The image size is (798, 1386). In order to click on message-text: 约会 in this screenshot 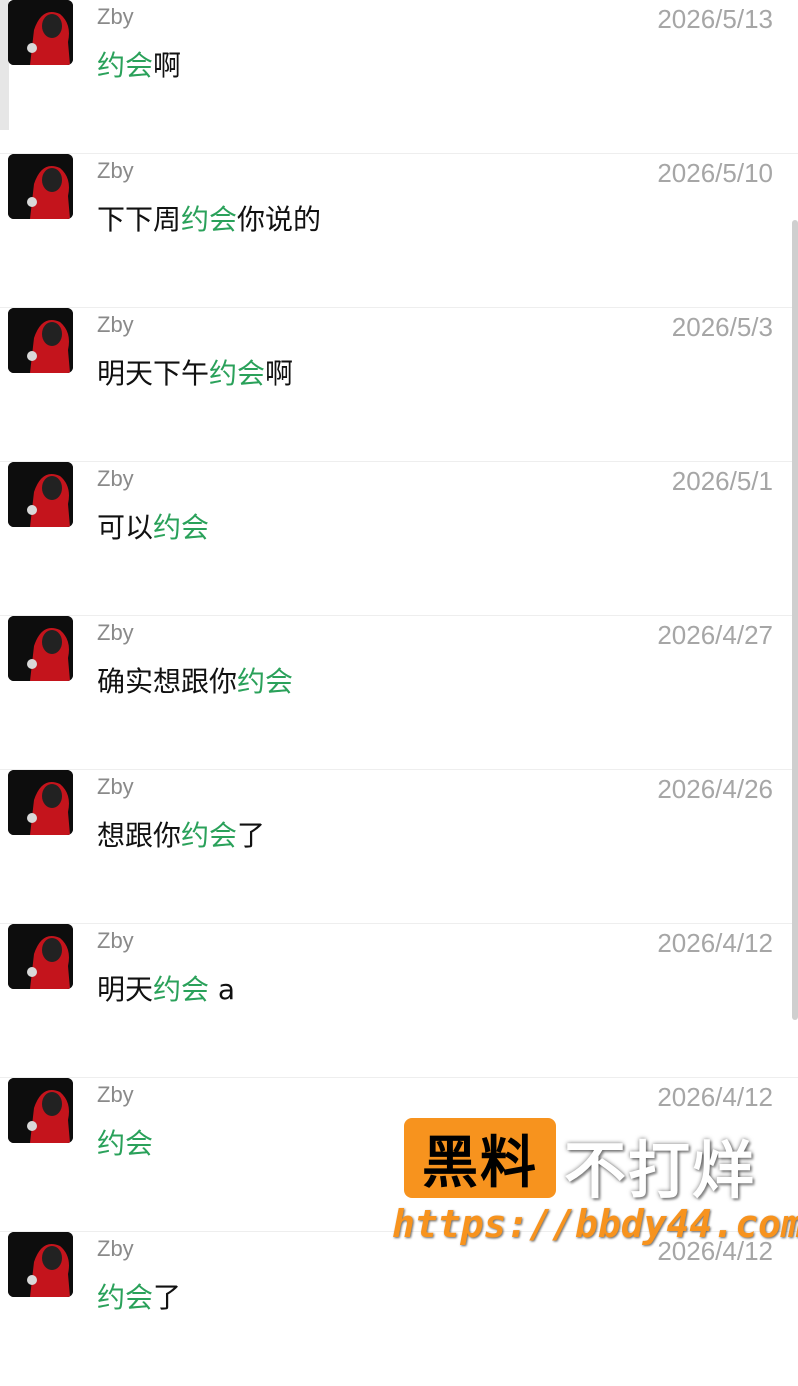, I will do `click(125, 1142)`.